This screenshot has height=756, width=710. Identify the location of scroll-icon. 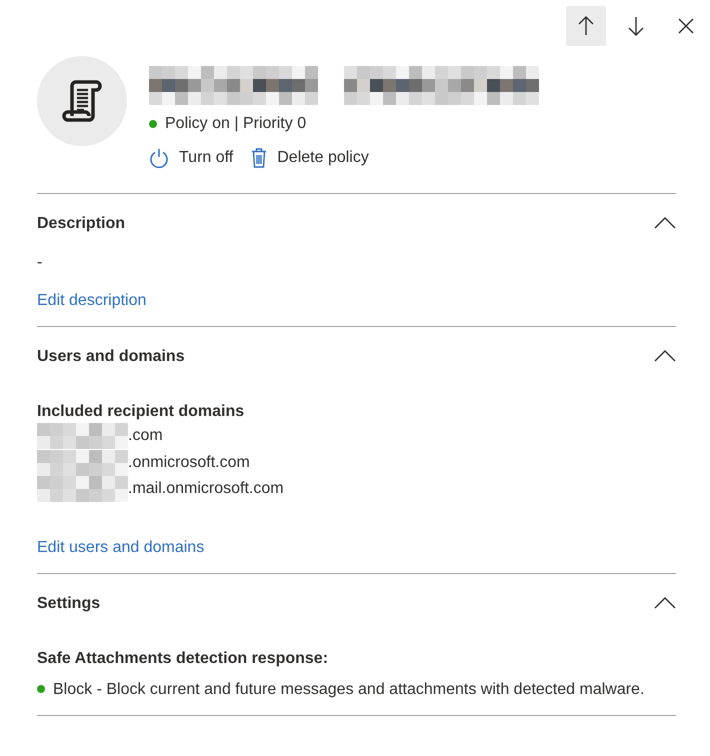
(82, 101).